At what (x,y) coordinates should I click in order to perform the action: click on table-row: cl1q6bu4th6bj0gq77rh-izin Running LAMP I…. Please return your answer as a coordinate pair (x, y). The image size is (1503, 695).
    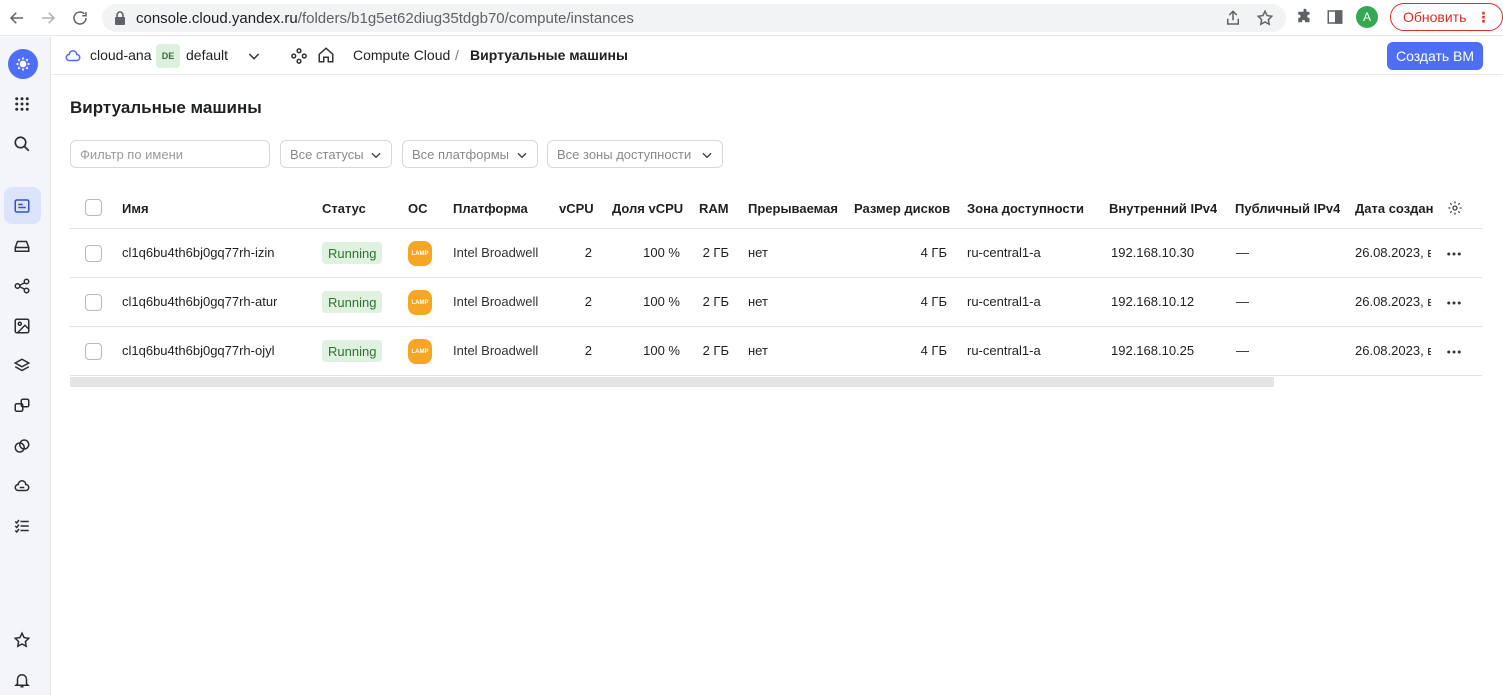
    Looking at the image, I should click on (776, 253).